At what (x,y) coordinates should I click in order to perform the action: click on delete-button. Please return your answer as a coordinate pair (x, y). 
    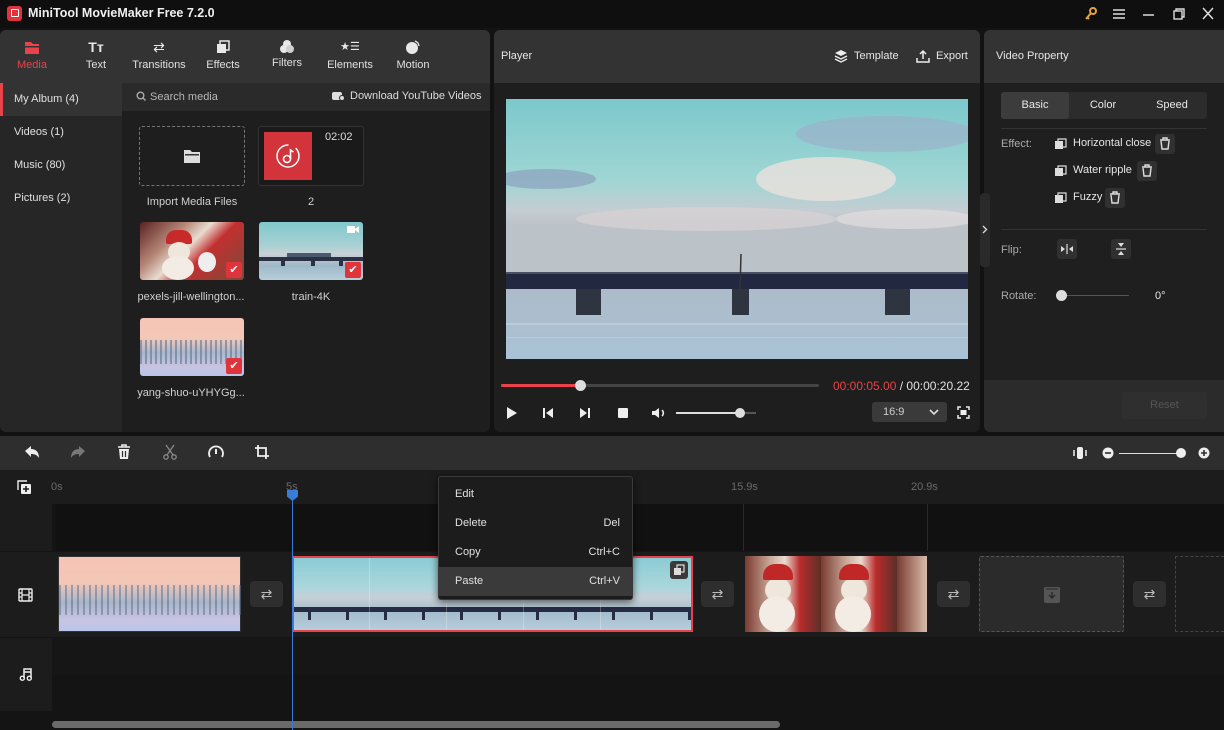
    Looking at the image, I should click on (124, 452).